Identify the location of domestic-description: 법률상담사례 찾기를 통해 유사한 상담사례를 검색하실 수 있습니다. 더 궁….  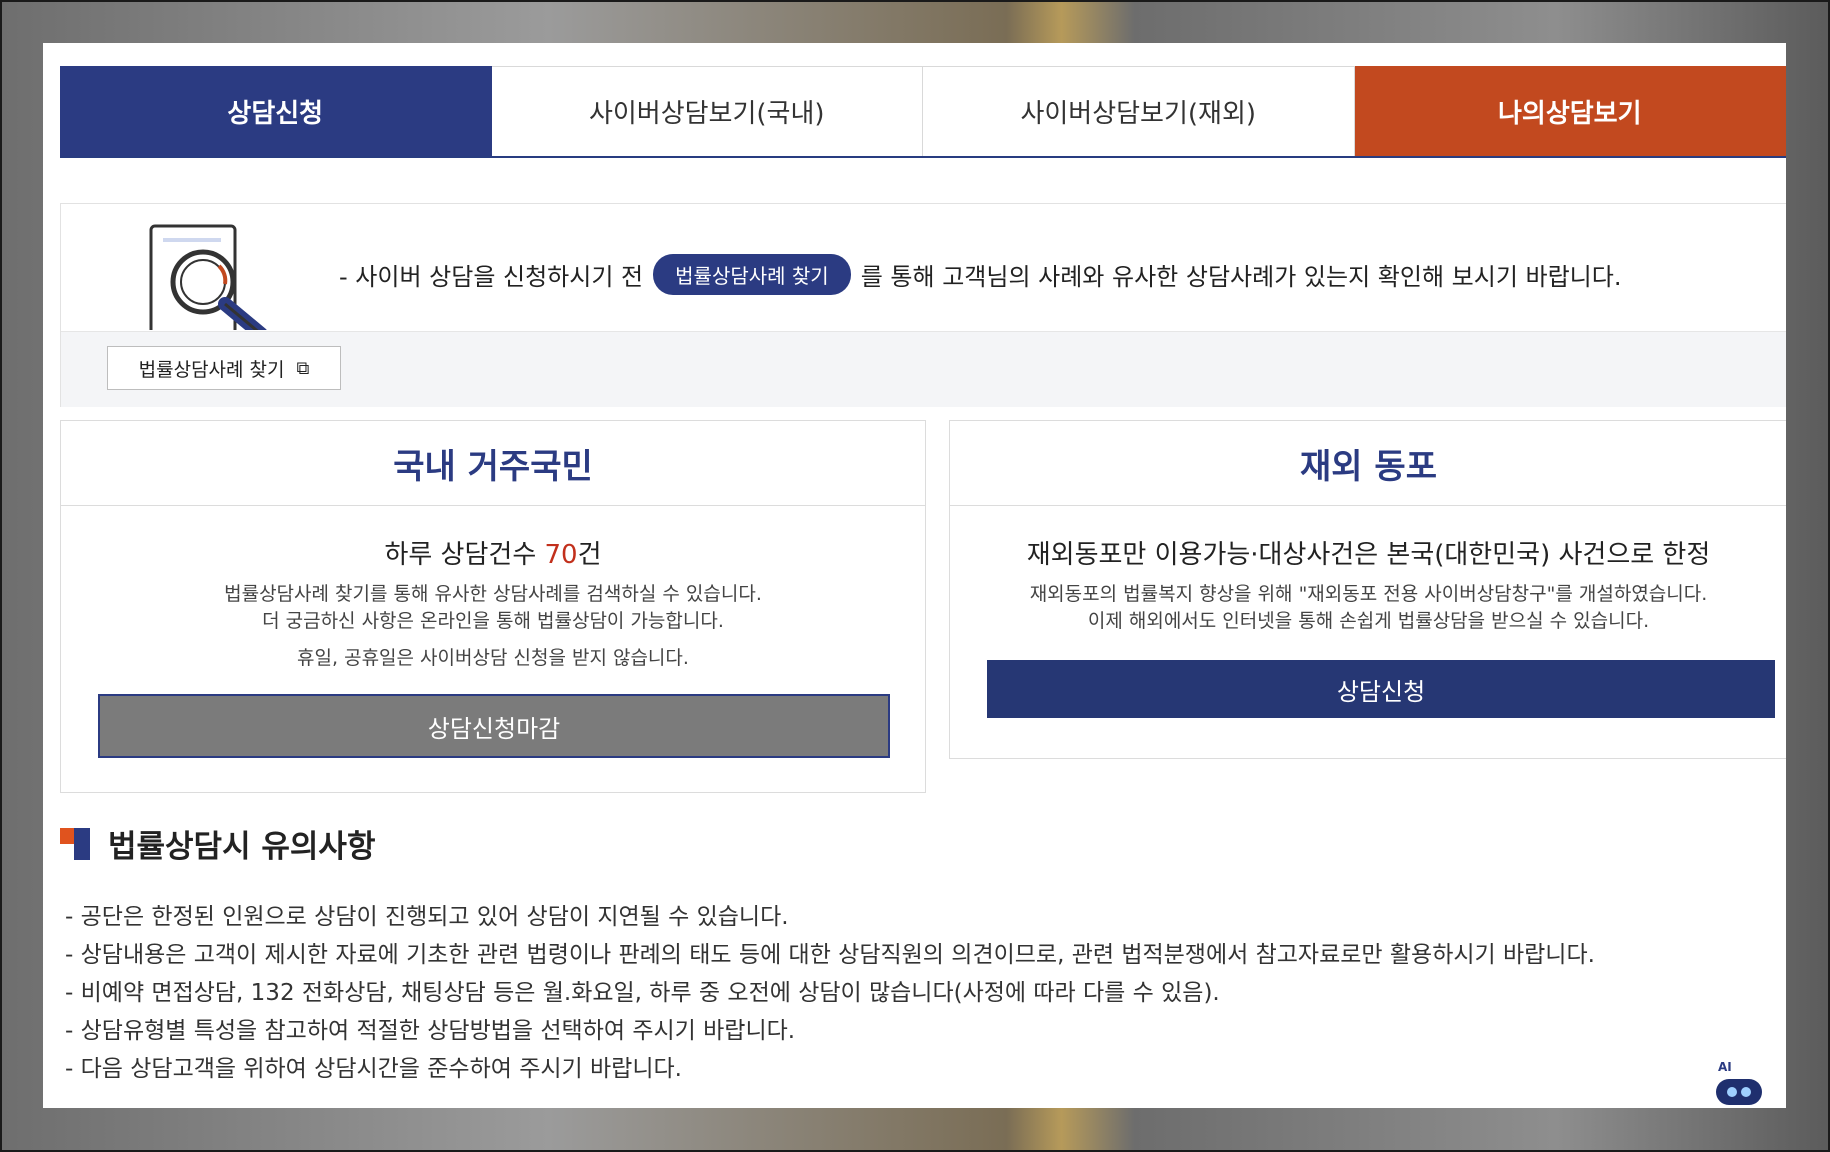
(493, 608).